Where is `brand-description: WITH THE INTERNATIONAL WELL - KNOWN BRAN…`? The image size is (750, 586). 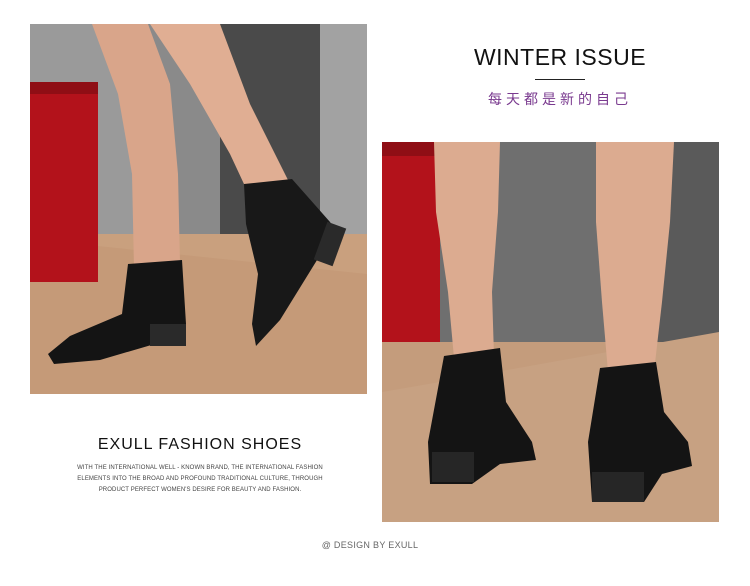 brand-description: WITH THE INTERNATIONAL WELL - KNOWN BRAN… is located at coordinates (200, 479).